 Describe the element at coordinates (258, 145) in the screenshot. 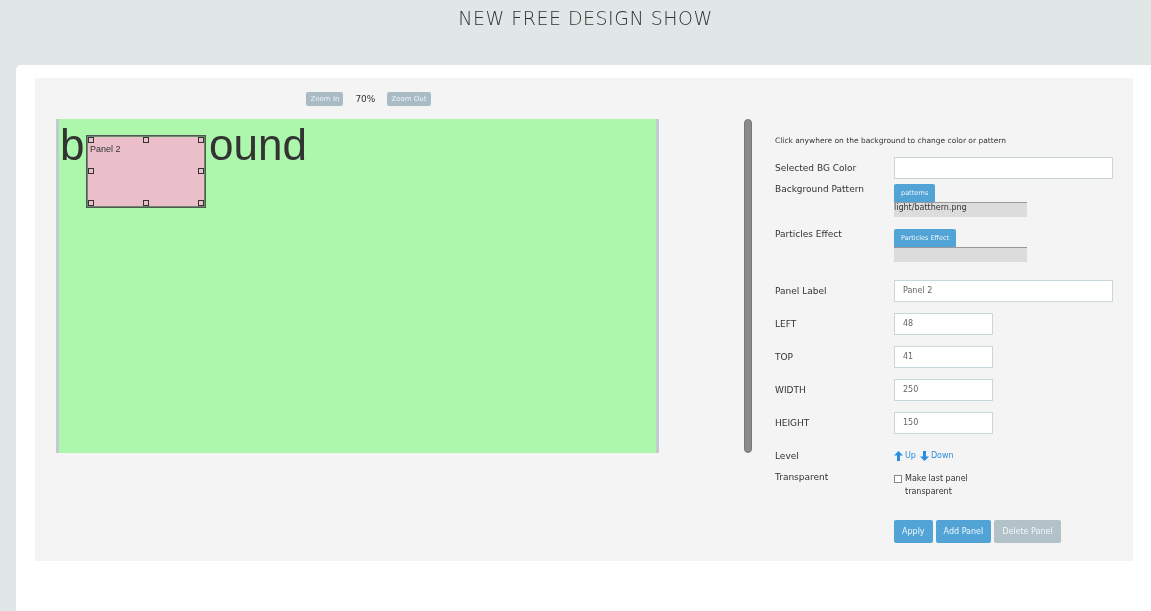

I see `background-text: ound` at that location.